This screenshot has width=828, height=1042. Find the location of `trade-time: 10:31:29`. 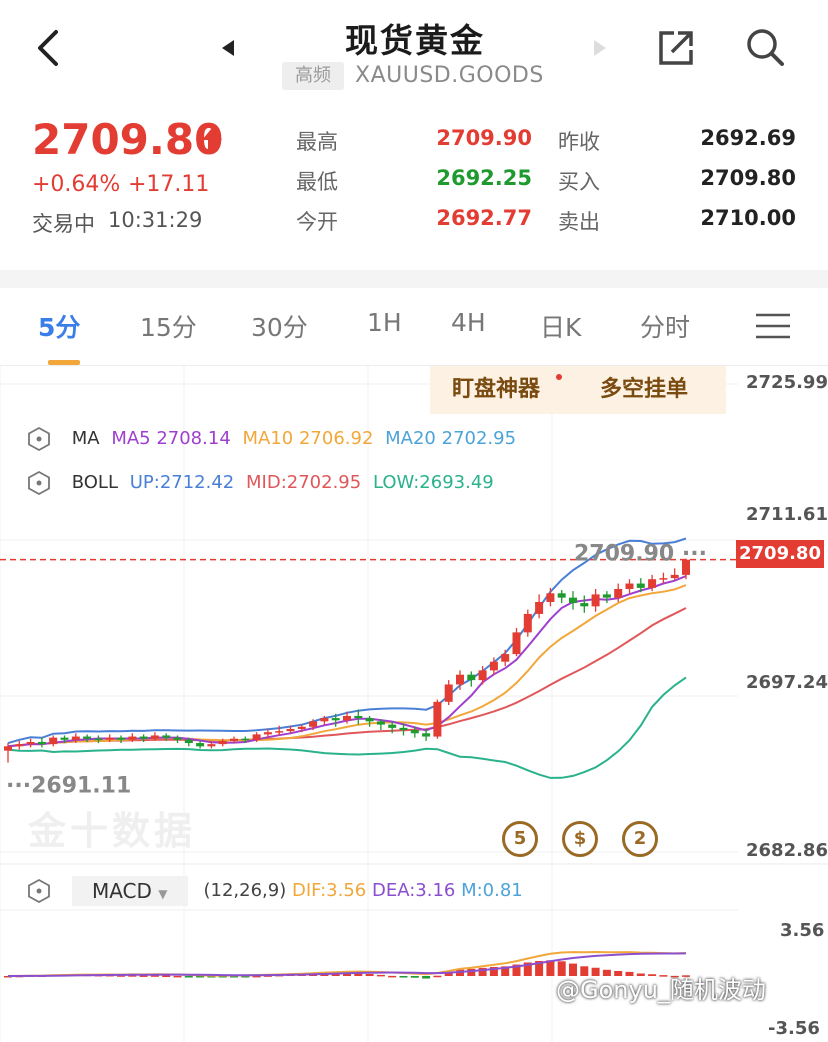

trade-time: 10:31:29 is located at coordinates (155, 220).